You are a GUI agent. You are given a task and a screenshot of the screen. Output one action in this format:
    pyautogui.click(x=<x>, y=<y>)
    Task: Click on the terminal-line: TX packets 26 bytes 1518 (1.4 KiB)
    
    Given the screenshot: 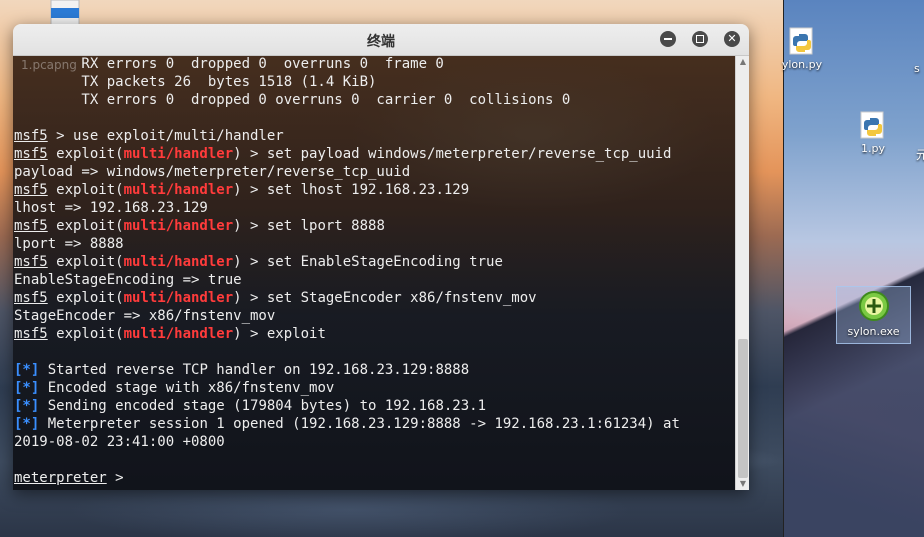 What is the action you would take?
    pyautogui.click(x=374, y=82)
    